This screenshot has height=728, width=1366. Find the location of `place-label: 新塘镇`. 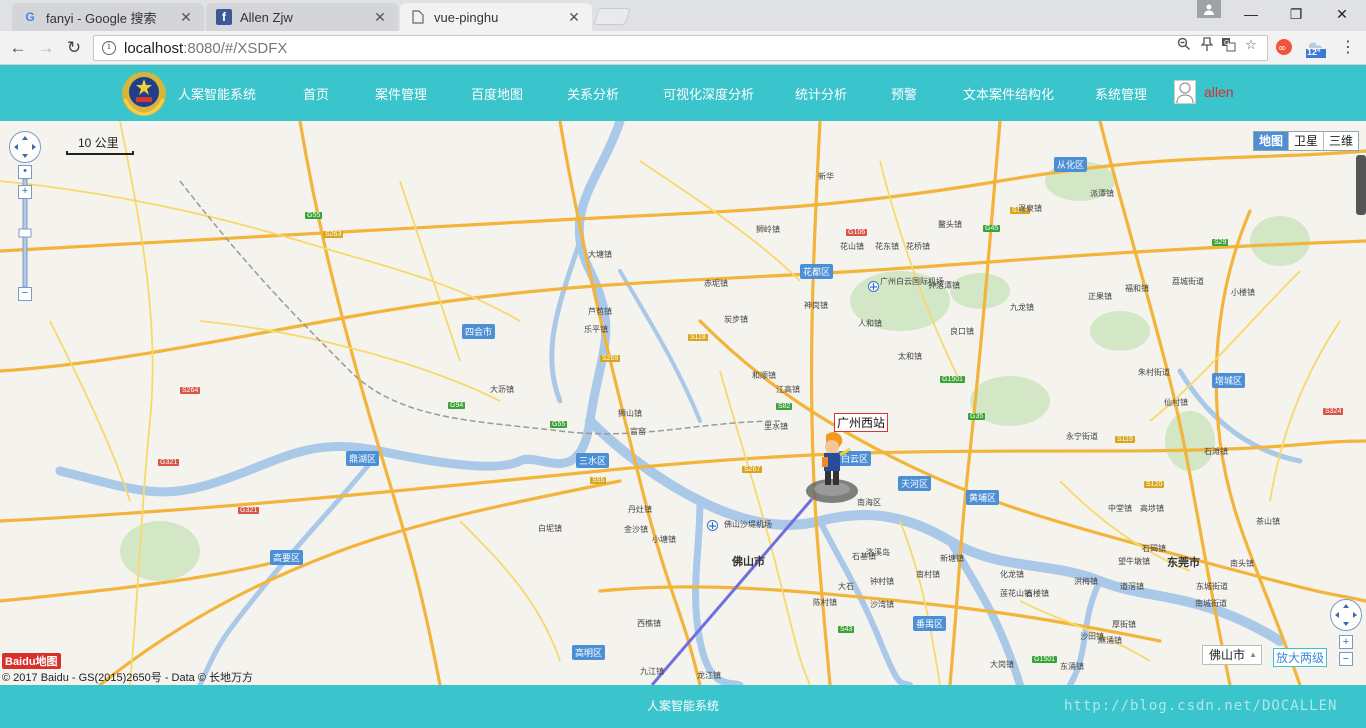

place-label: 新塘镇 is located at coordinates (952, 558).